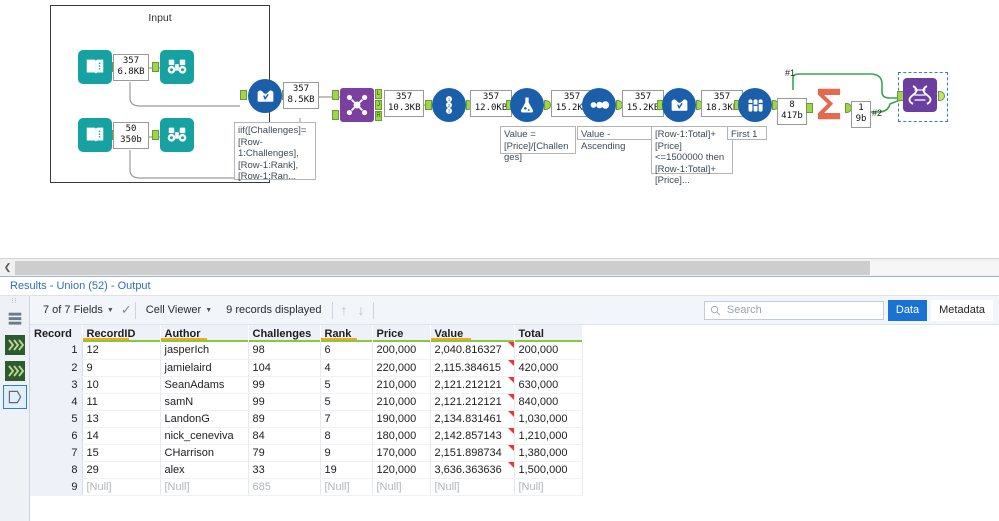 The width and height of the screenshot is (999, 521). I want to click on column-header-price: Price, so click(401, 333).